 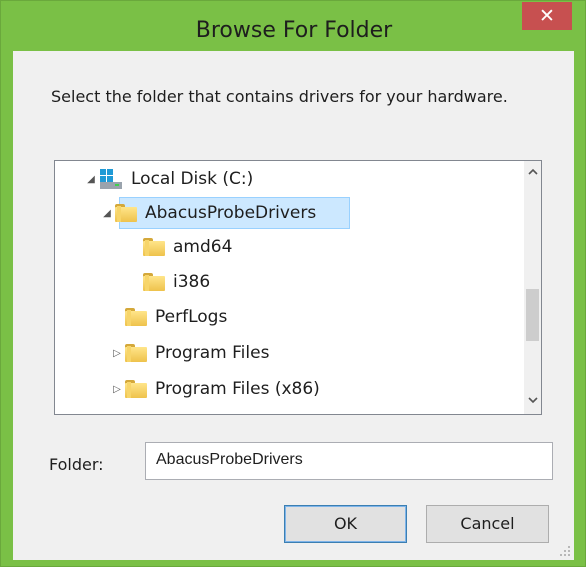 I want to click on scroll-down-icon, so click(x=532, y=401).